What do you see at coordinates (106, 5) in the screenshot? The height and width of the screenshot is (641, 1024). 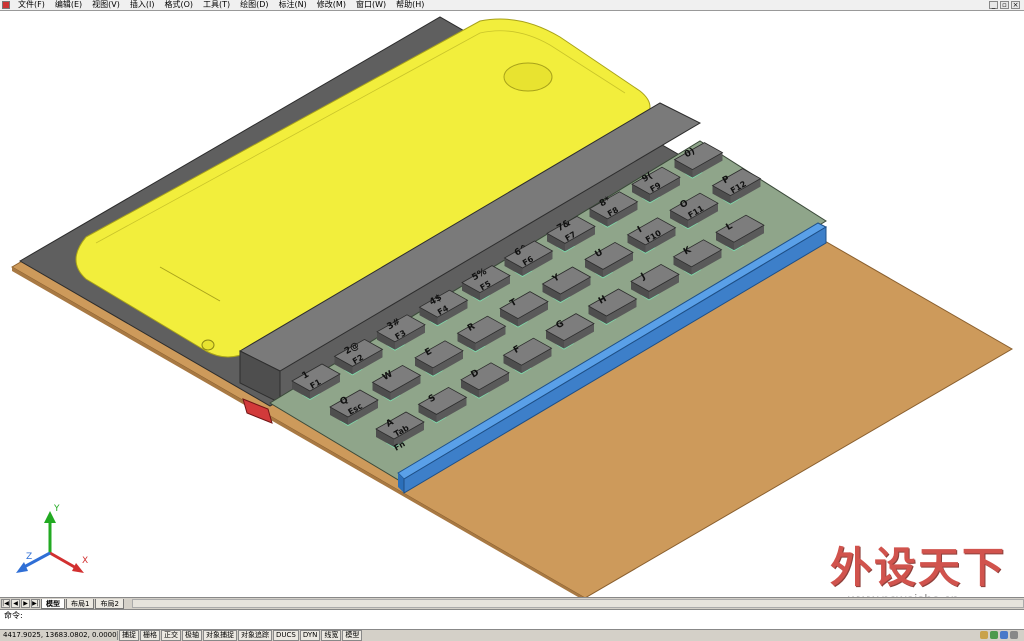 I see `menu-view: 视图(V)` at bounding box center [106, 5].